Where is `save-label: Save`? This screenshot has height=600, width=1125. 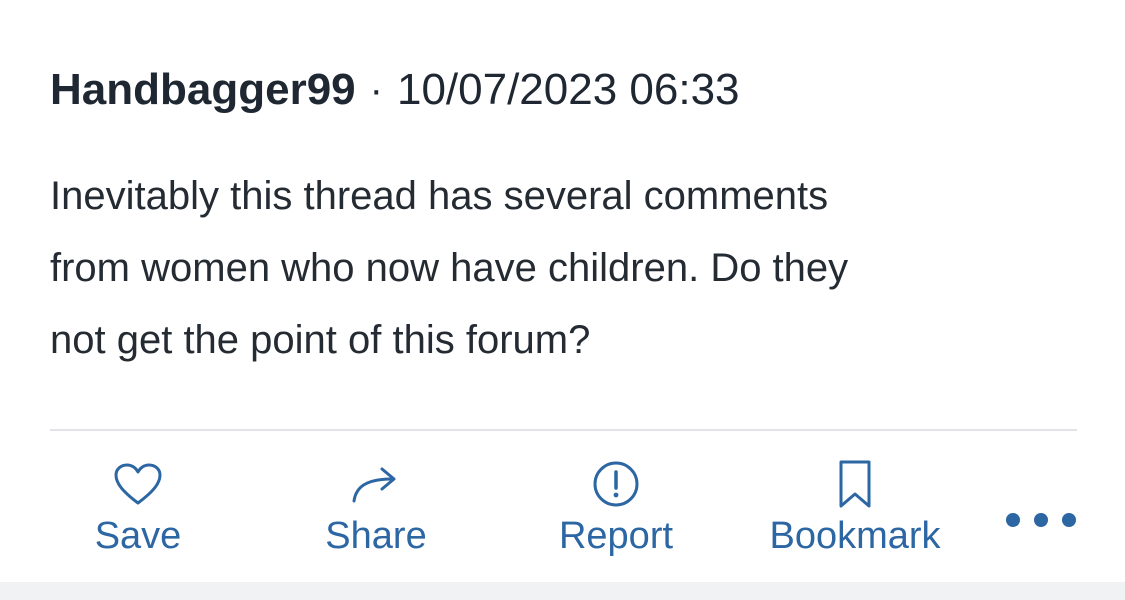
save-label: Save is located at coordinates (138, 536).